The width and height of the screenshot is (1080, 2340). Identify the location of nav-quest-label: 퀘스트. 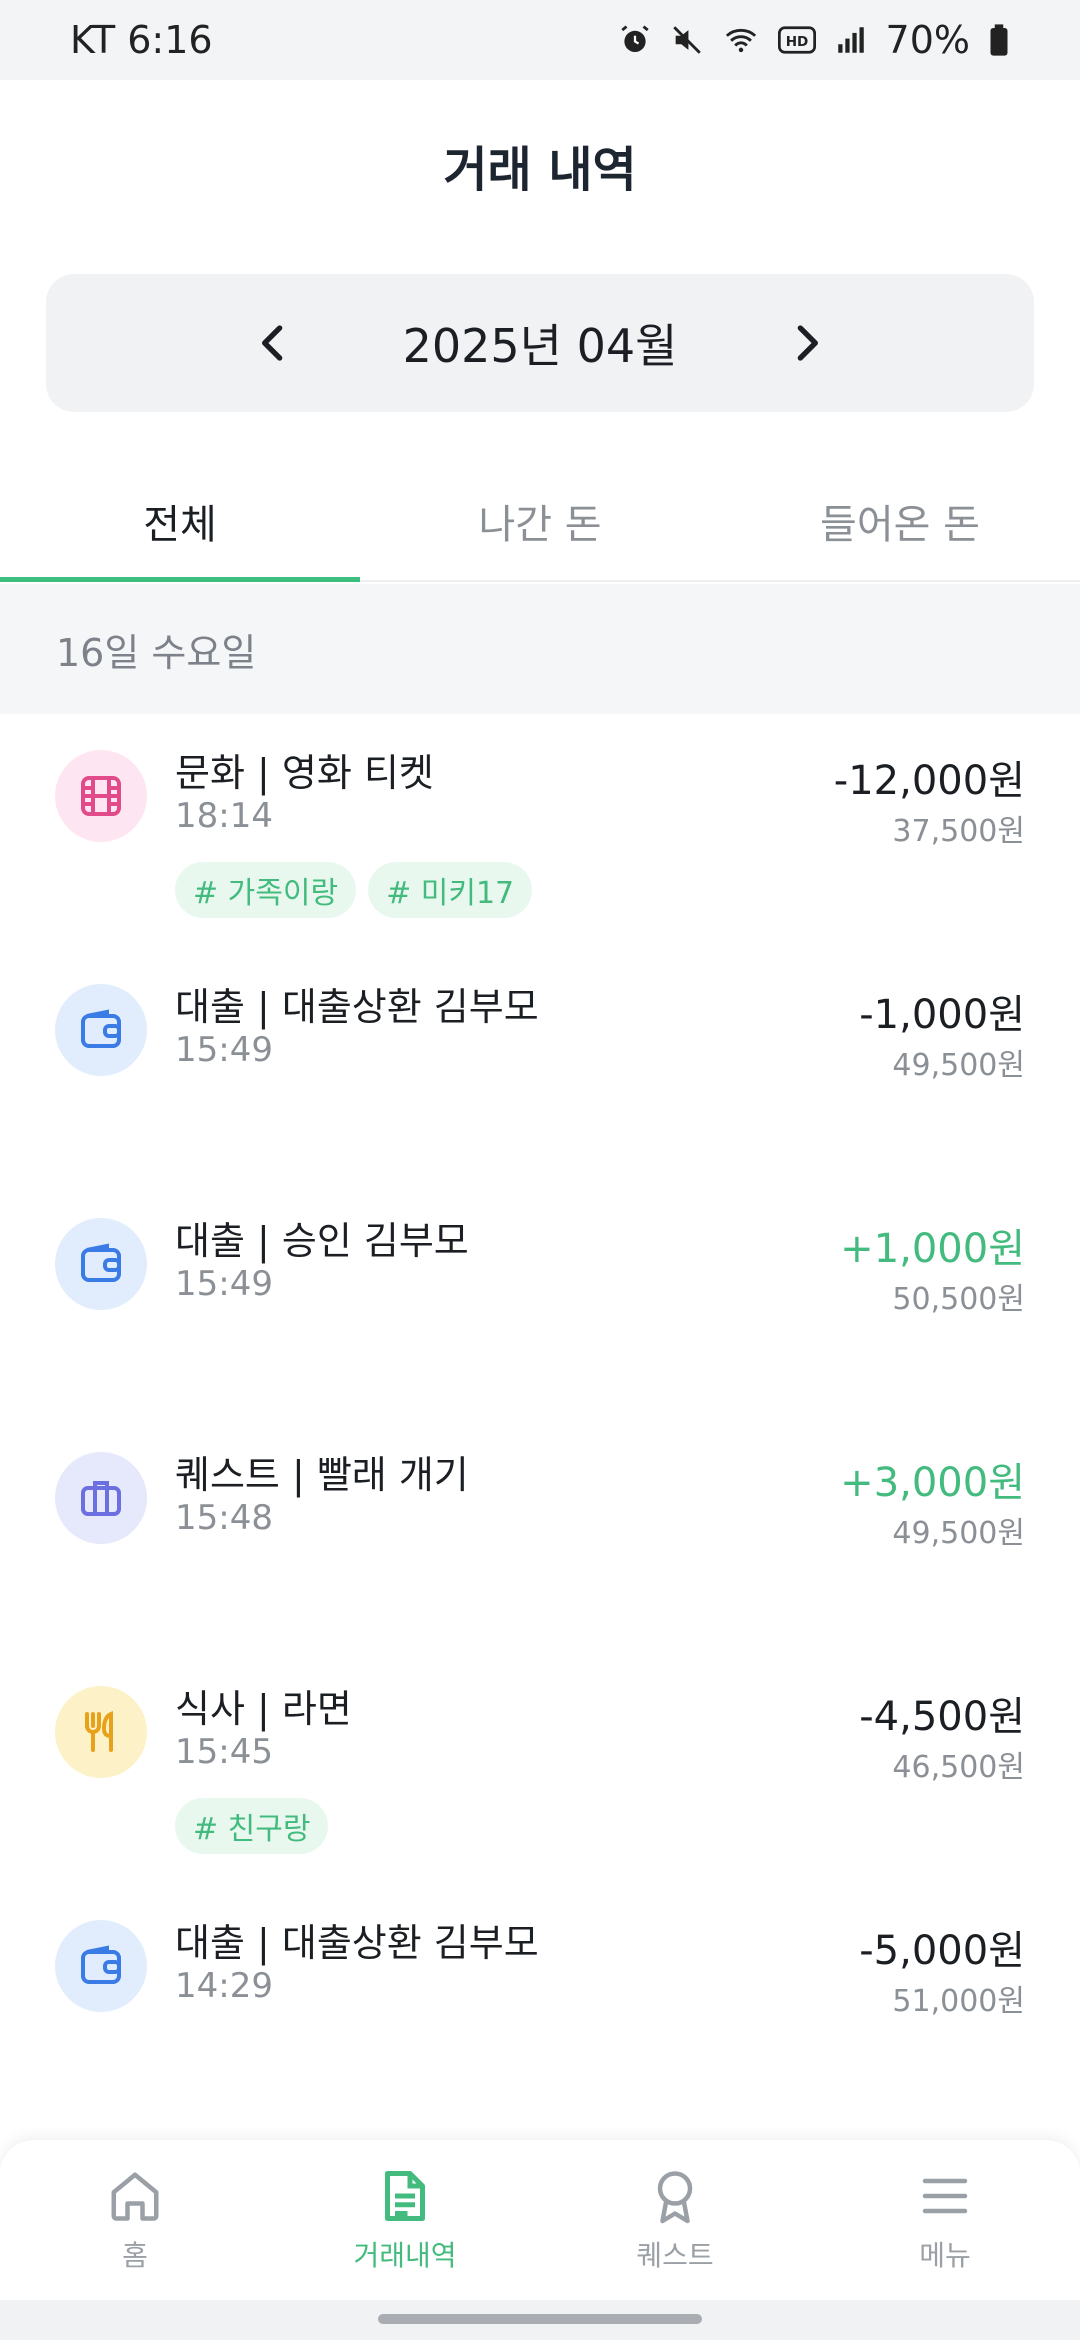
(675, 2255).